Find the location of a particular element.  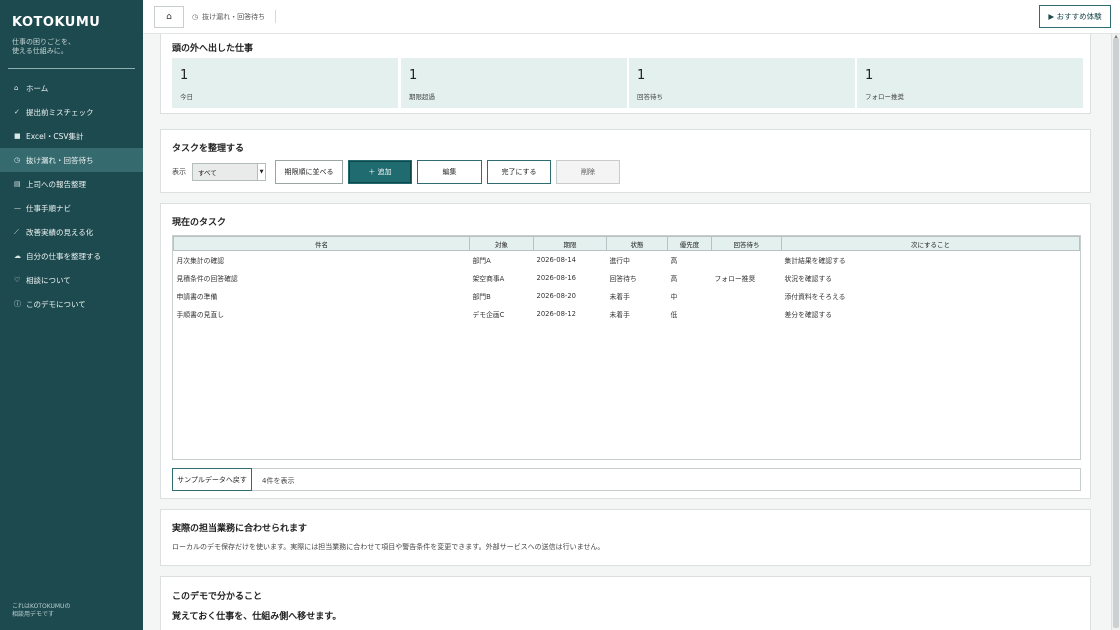

table-cell: 集計結果を確認する is located at coordinates (815, 260).